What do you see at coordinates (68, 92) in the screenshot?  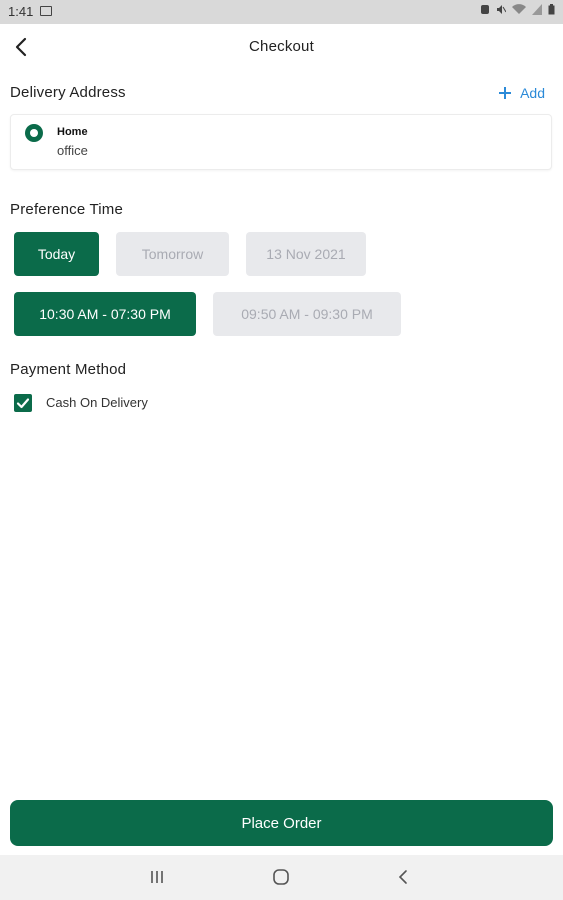 I see `delivery-address-title: Delivery Address` at bounding box center [68, 92].